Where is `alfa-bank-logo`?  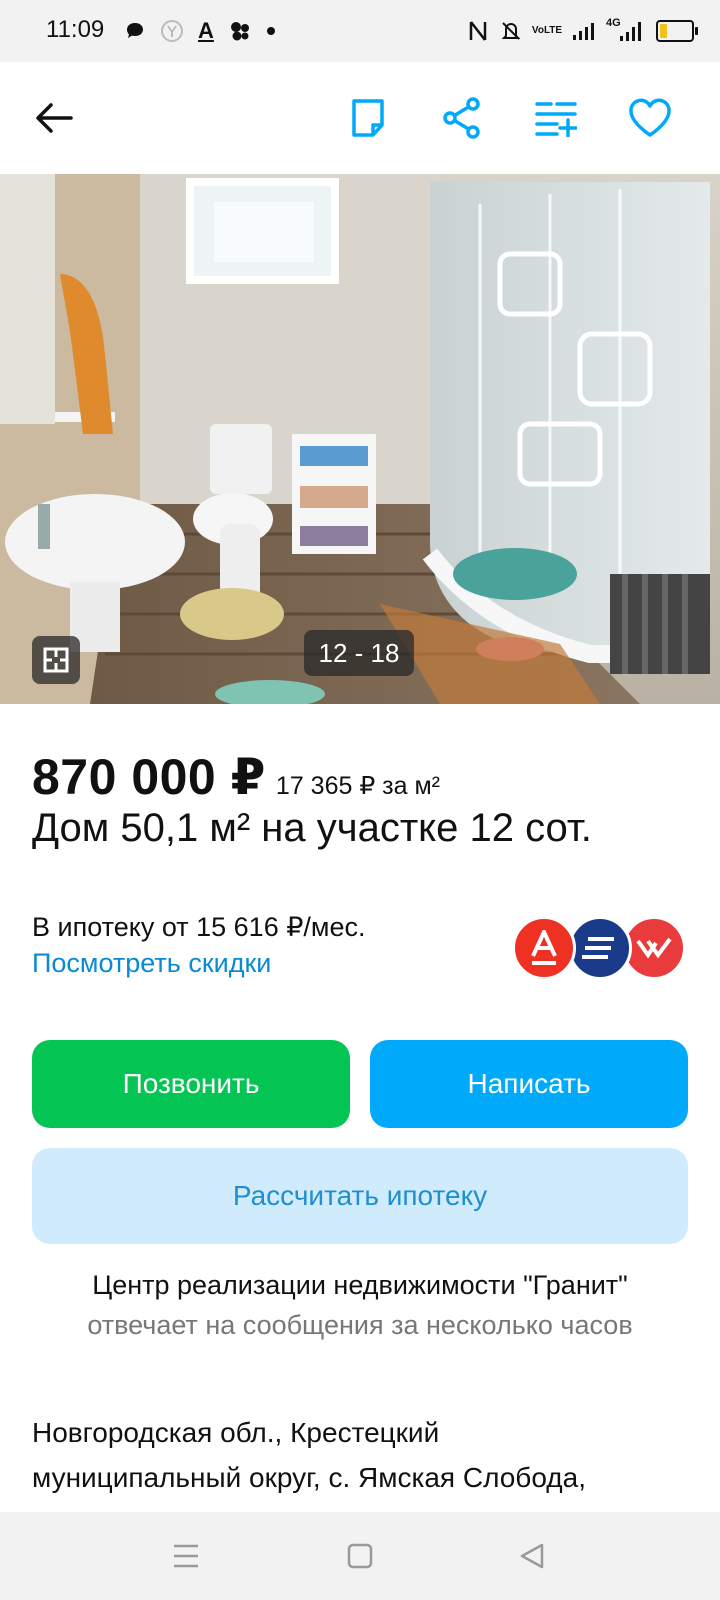
alfa-bank-logo is located at coordinates (544, 948).